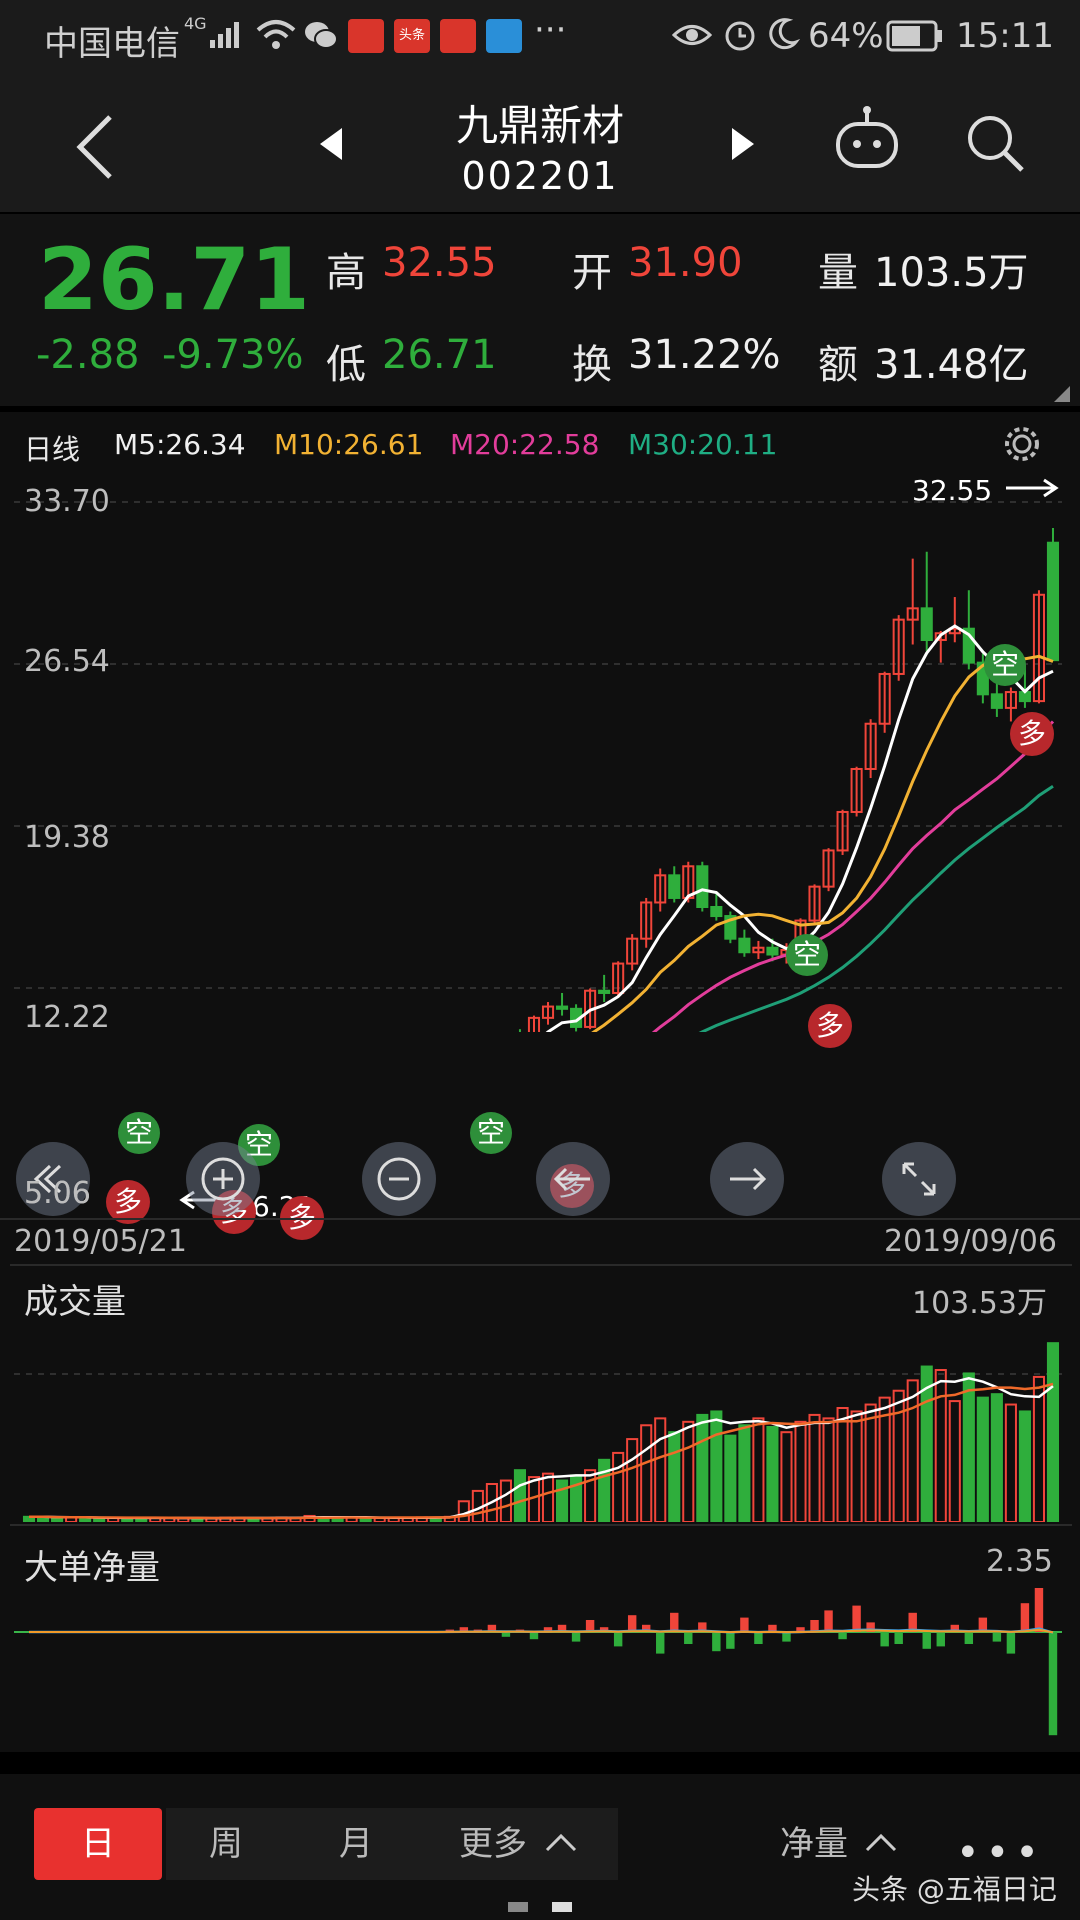 This screenshot has height=1920, width=1080. Describe the element at coordinates (112, 44) in the screenshot. I see `carrier-label: 中国电信` at that location.